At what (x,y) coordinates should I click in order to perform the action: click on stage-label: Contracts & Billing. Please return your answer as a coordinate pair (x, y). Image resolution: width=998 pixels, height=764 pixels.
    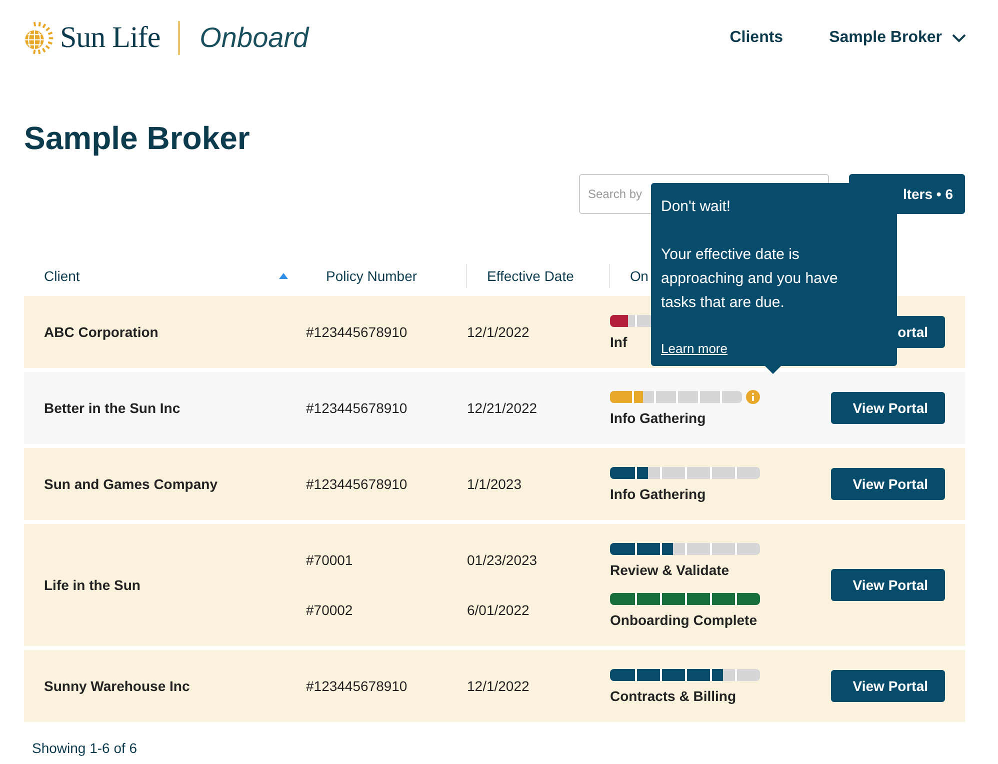
    Looking at the image, I should click on (673, 696).